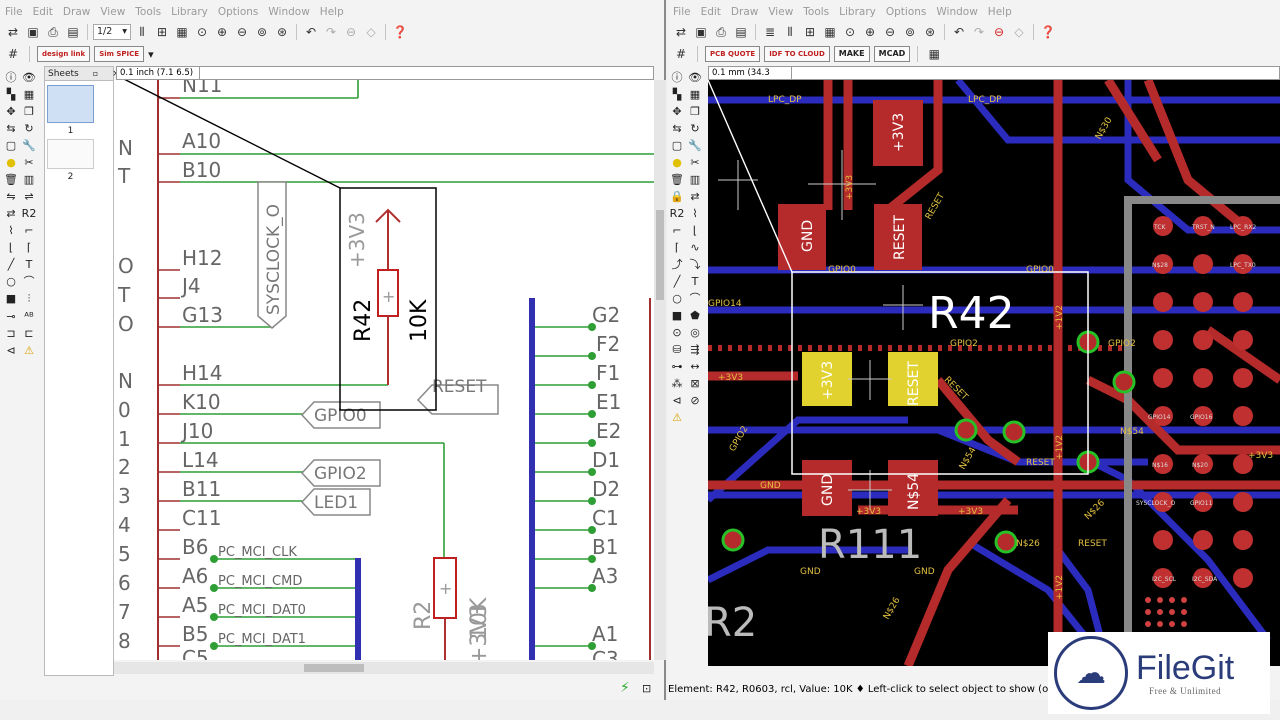 The height and width of the screenshot is (720, 1280). I want to click on make-button: MAKE, so click(851, 54).